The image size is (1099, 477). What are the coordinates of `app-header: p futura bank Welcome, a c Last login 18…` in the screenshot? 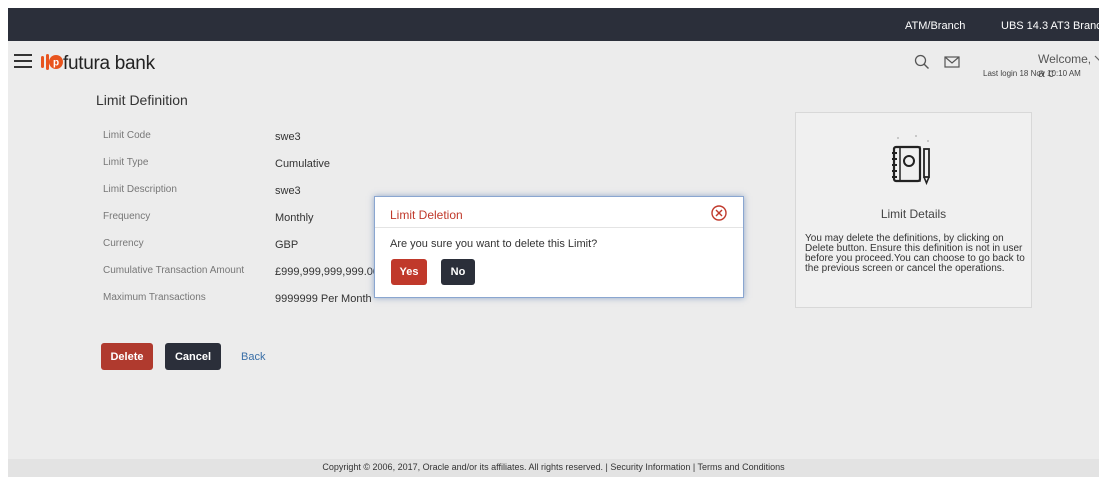 It's located at (553, 63).